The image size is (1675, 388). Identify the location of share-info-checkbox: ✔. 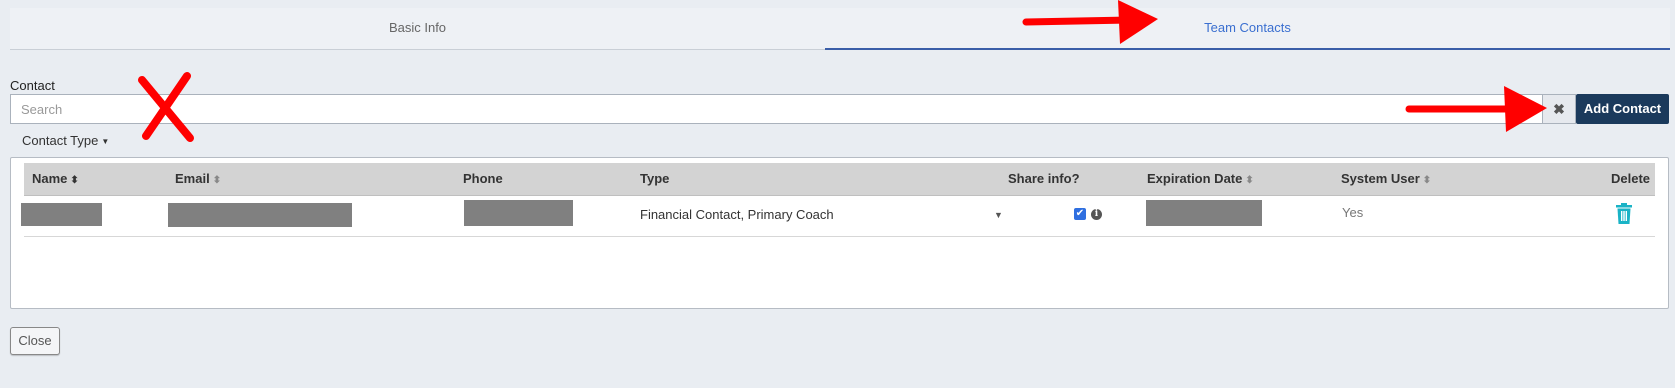
(1080, 214).